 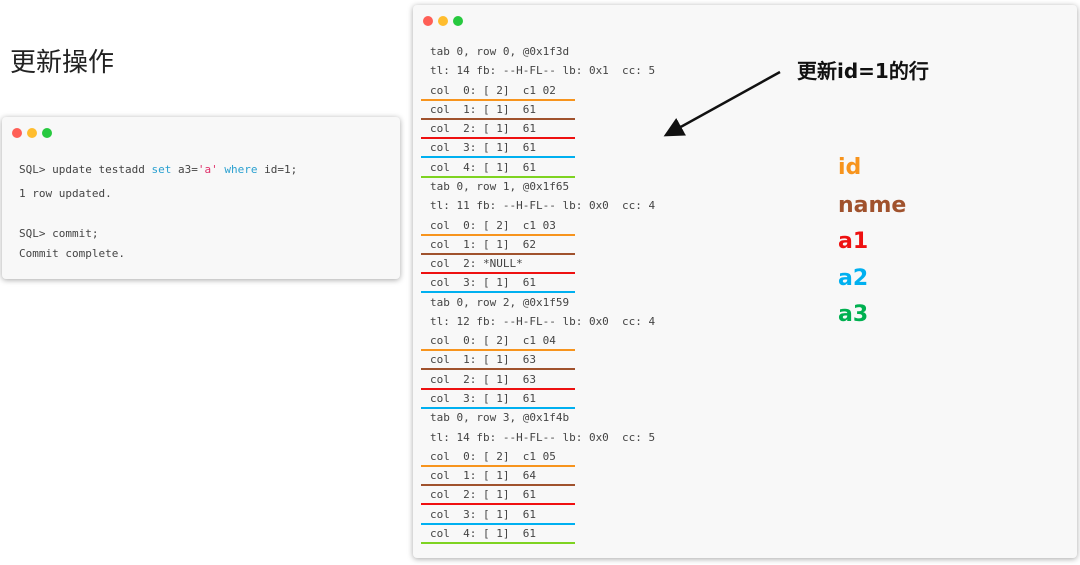 I want to click on legend-a1: a1, so click(x=853, y=241).